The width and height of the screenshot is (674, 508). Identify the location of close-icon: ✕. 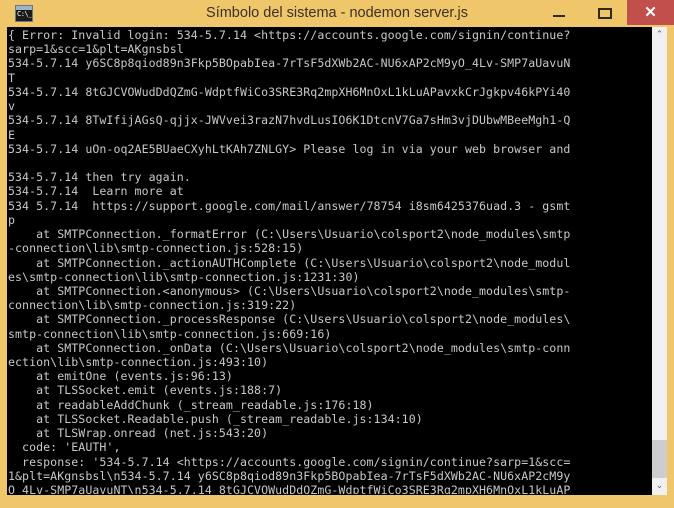
(650, 12).